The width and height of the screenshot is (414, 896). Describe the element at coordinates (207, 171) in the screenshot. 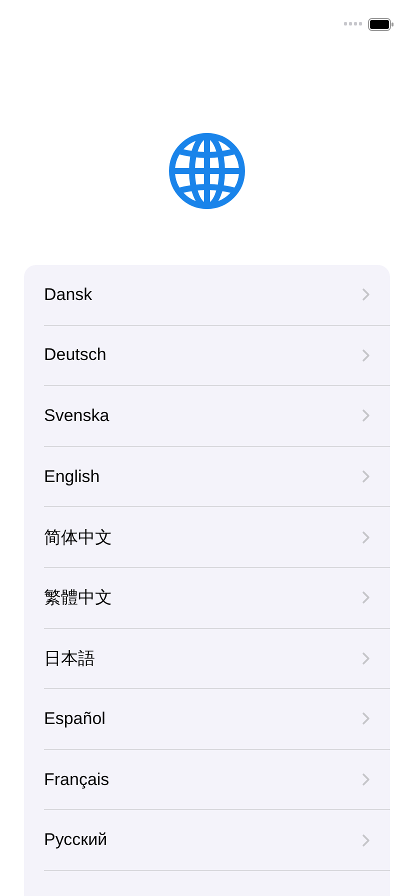

I see `globe-icon` at that location.